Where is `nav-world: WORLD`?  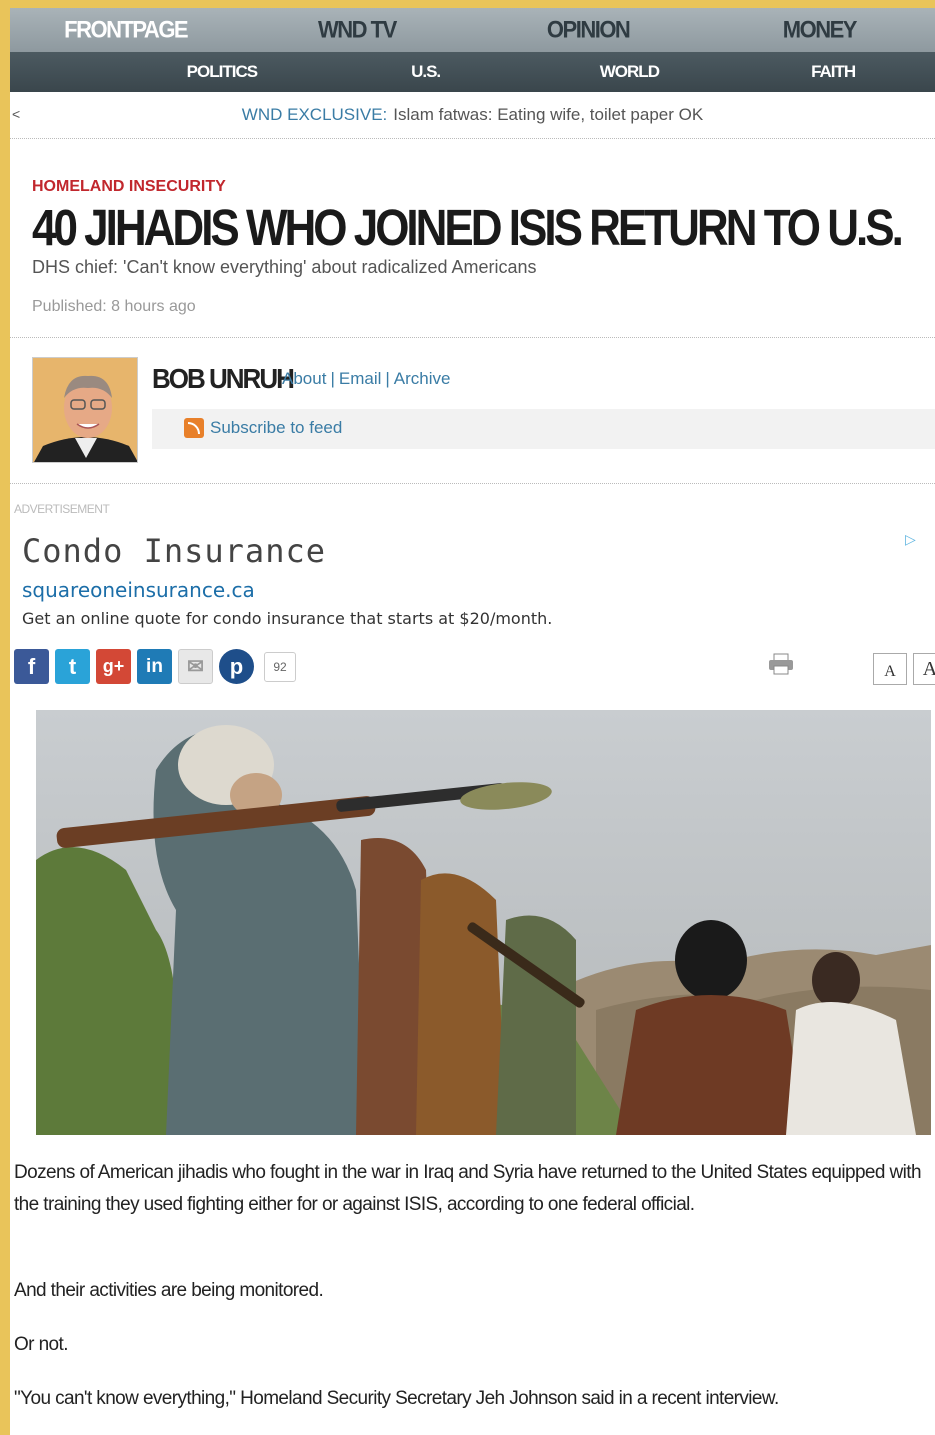 nav-world: WORLD is located at coordinates (630, 72).